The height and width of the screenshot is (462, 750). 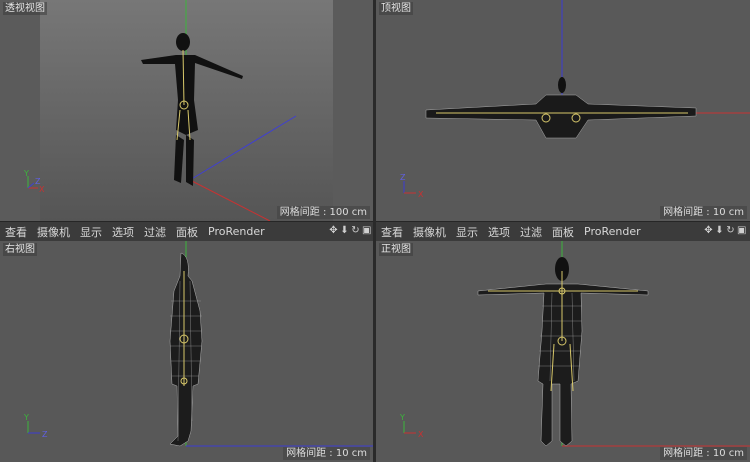 What do you see at coordinates (396, 8) in the screenshot?
I see `viewport-title: 顶视图` at bounding box center [396, 8].